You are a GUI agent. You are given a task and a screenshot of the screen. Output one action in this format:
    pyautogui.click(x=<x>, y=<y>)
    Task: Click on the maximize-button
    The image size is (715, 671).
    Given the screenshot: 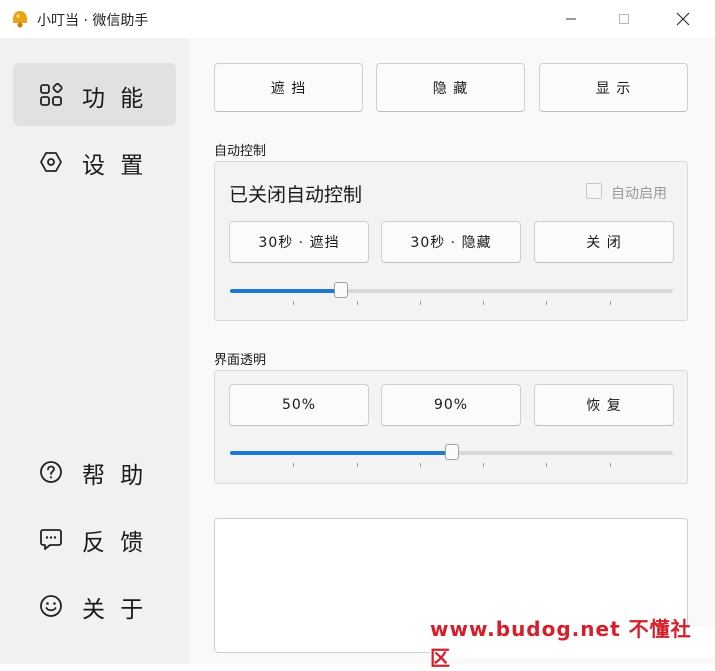 What is the action you would take?
    pyautogui.click(x=624, y=19)
    